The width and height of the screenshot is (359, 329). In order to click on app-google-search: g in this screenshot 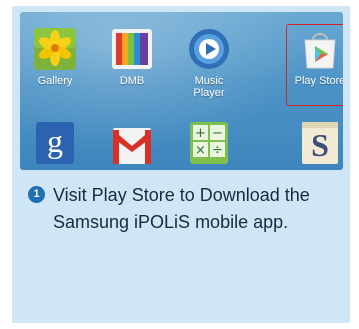, I will do `click(56, 141)`.